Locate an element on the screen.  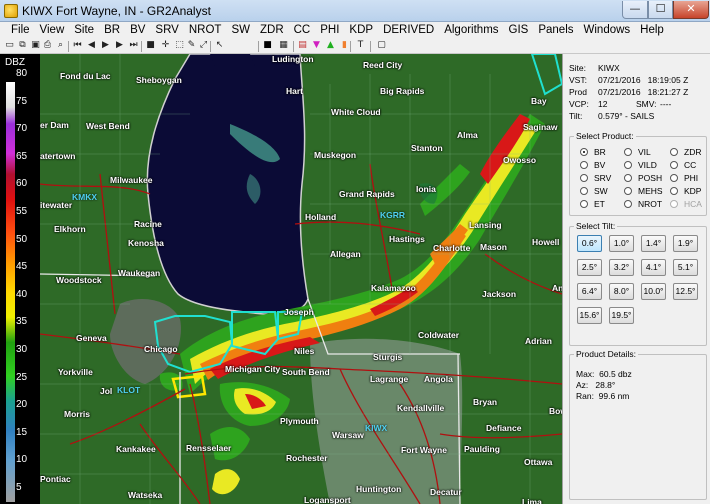
tilt-button: 19.5° is located at coordinates (621, 315).